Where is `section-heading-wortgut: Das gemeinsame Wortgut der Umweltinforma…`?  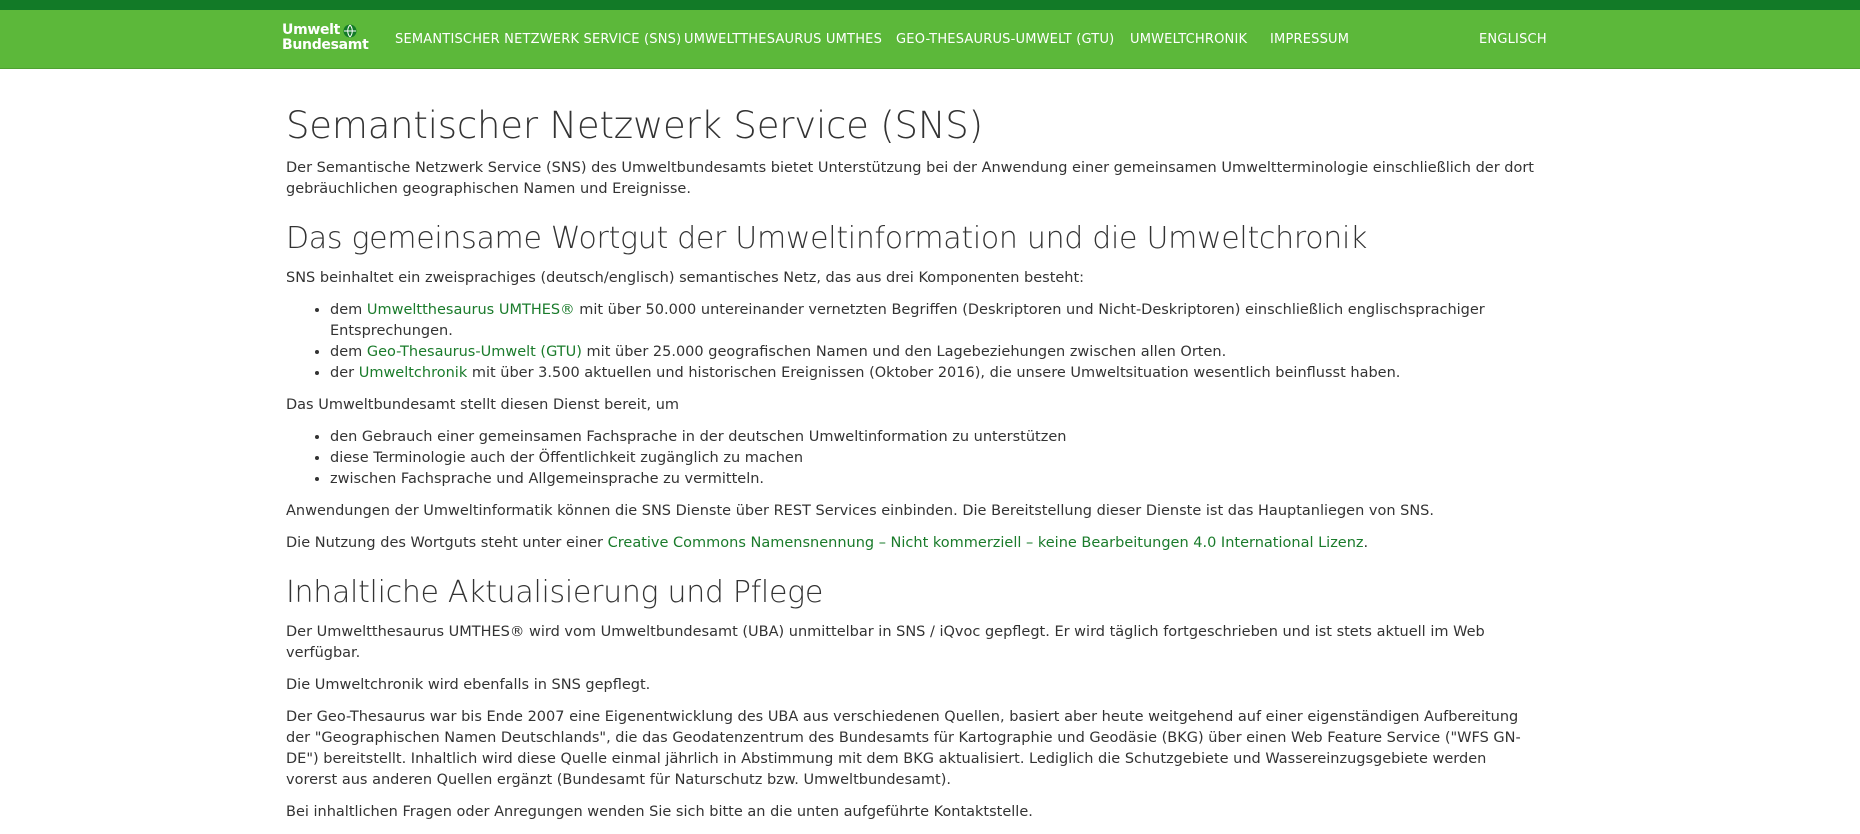
section-heading-wortgut: Das gemeinsame Wortgut der Umweltinforma… is located at coordinates (827, 238).